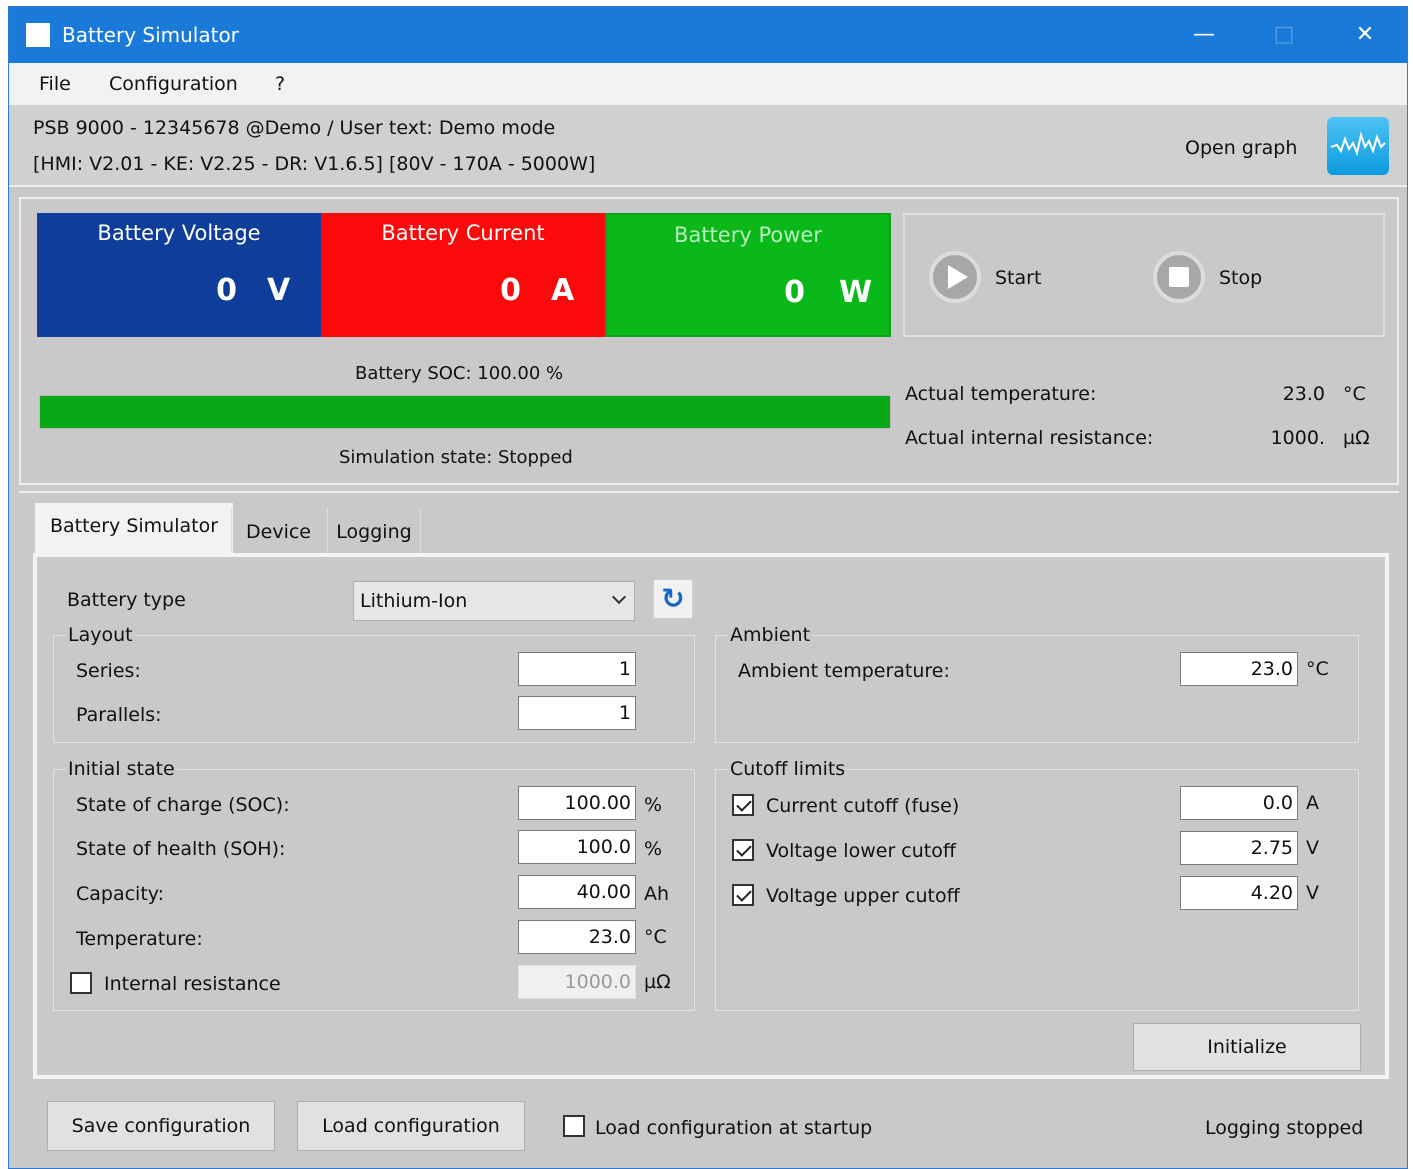 This screenshot has width=1413, height=1169. Describe the element at coordinates (657, 894) in the screenshot. I see `capacity-unit: Ah` at that location.